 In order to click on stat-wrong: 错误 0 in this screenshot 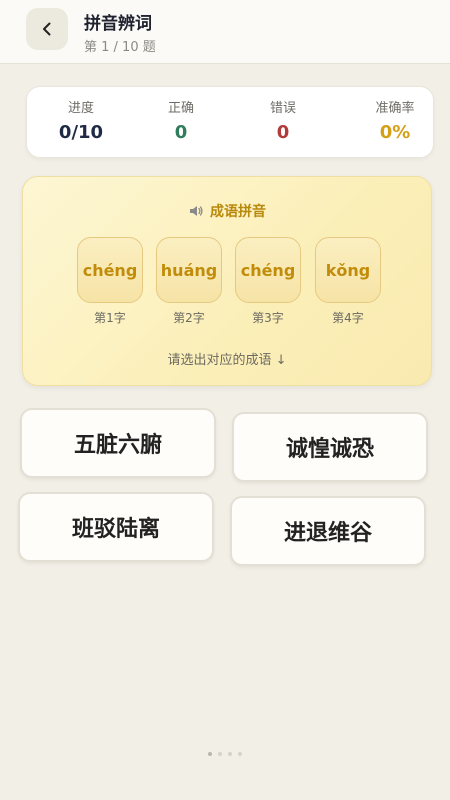, I will do `click(283, 120)`.